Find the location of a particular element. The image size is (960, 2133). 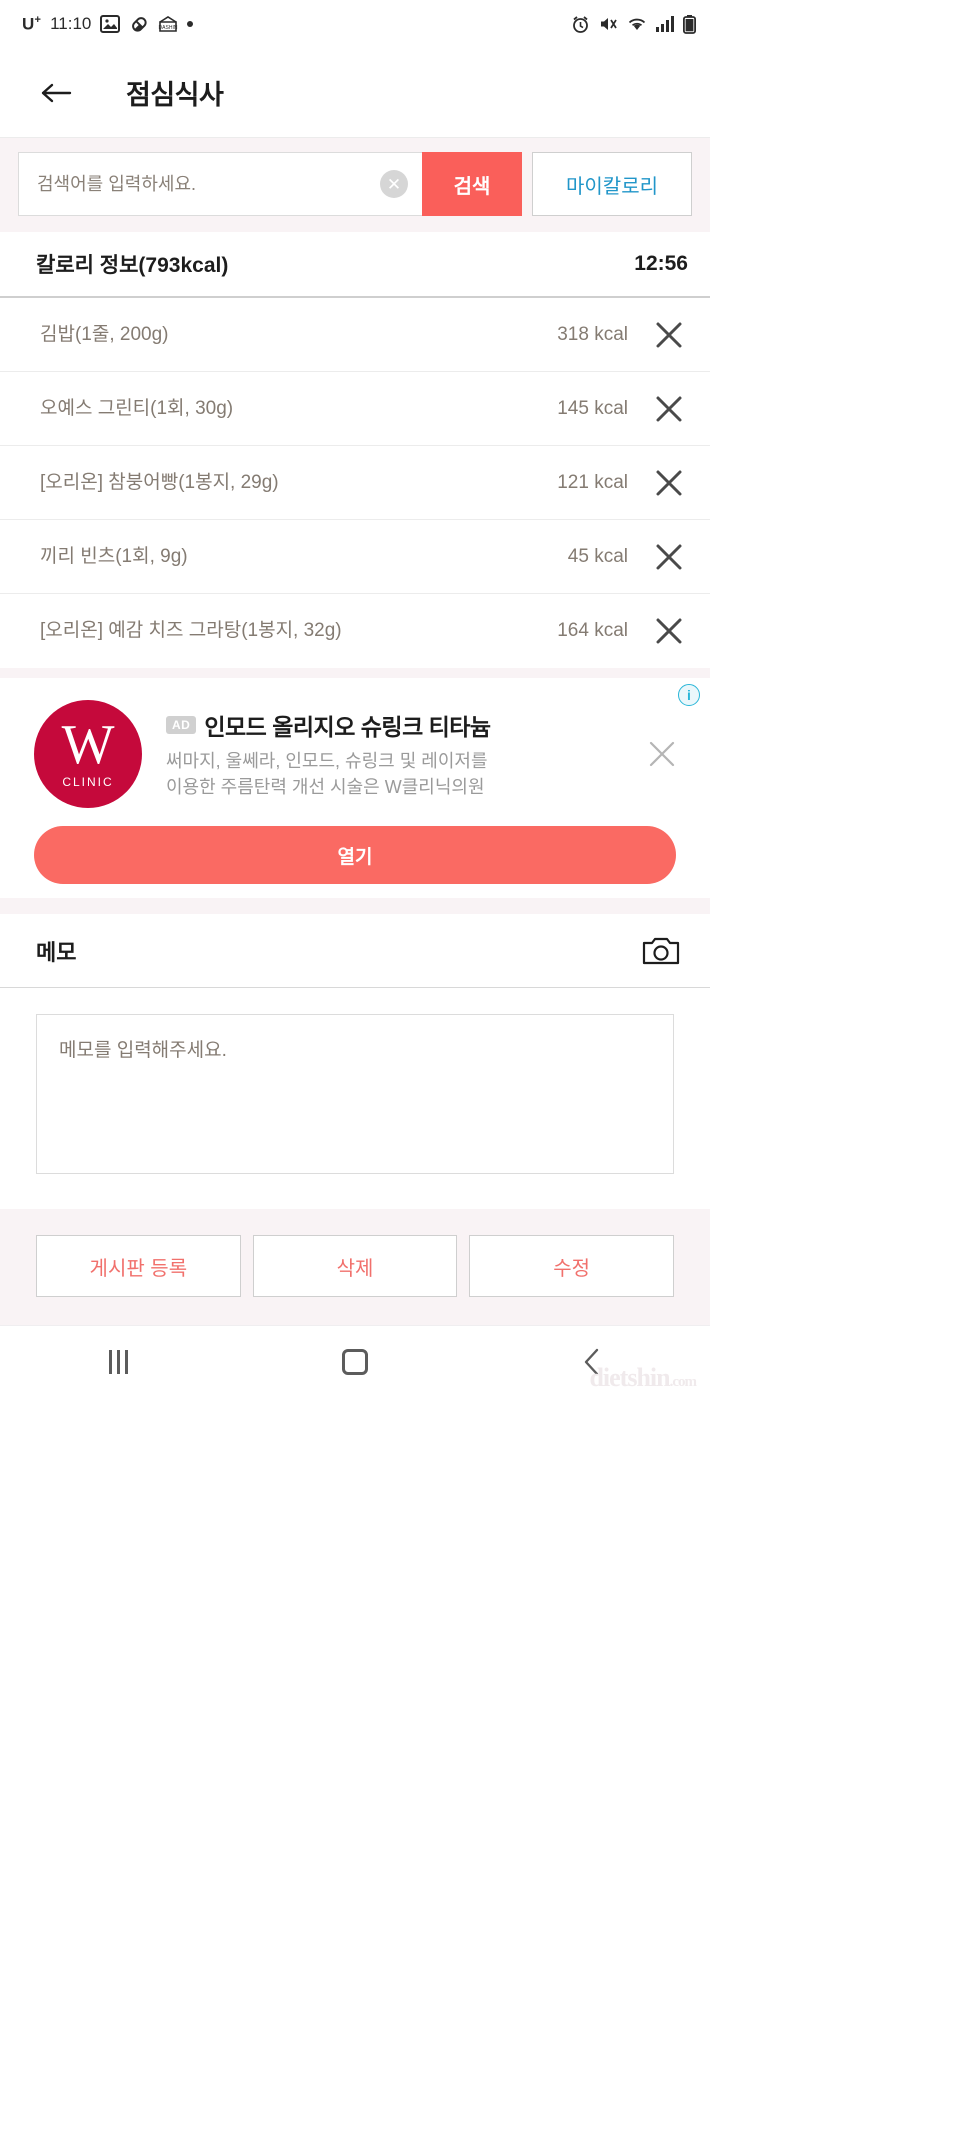

food-item-name: [오리온] 참붕어빵(1봉지, 29g) is located at coordinates (159, 482).